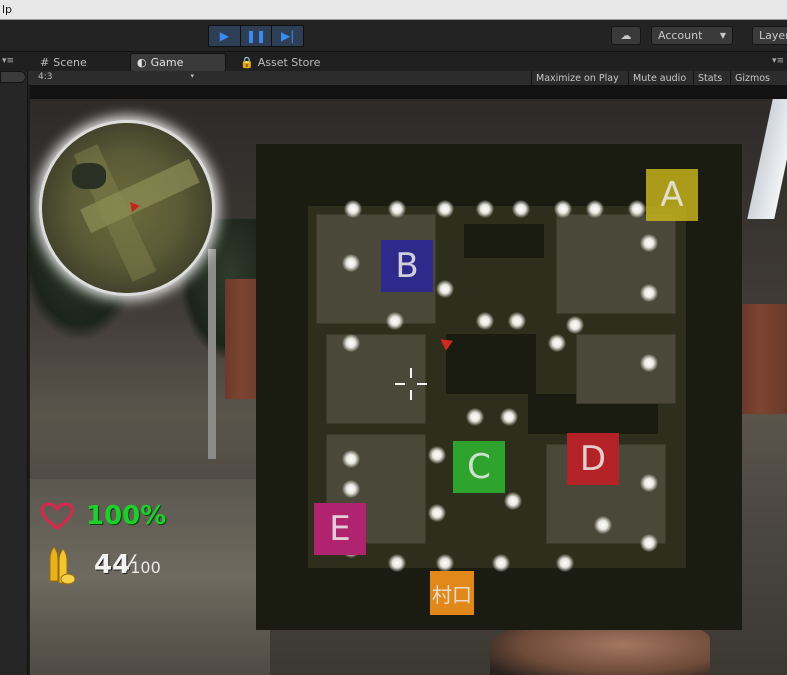 This screenshot has width=787, height=675. Describe the element at coordinates (659, 78) in the screenshot. I see `mute-audio-button: Mute audio` at that location.